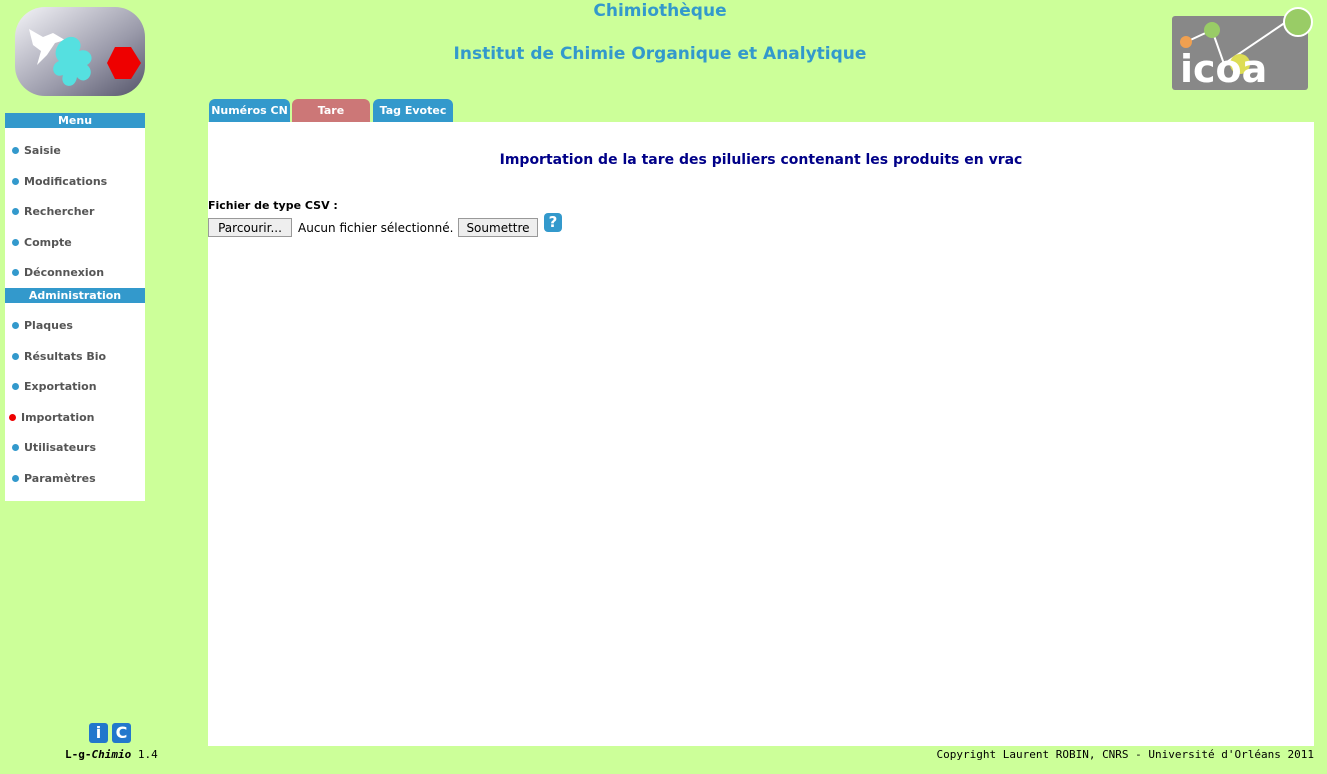  What do you see at coordinates (147, 754) in the screenshot?
I see `version-number: 1.4` at bounding box center [147, 754].